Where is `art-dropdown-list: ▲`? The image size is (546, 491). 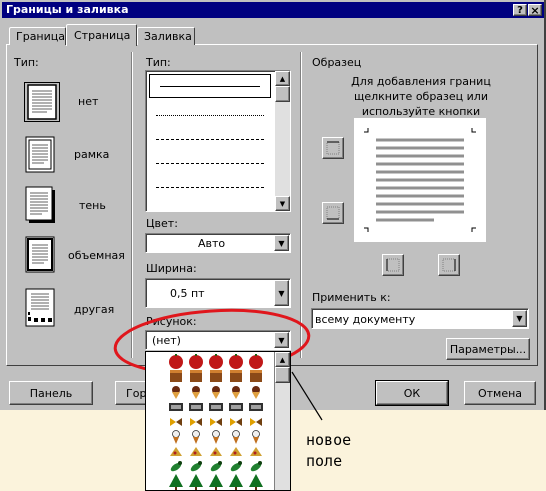
art-dropdown-list: ▲ is located at coordinates (218, 421).